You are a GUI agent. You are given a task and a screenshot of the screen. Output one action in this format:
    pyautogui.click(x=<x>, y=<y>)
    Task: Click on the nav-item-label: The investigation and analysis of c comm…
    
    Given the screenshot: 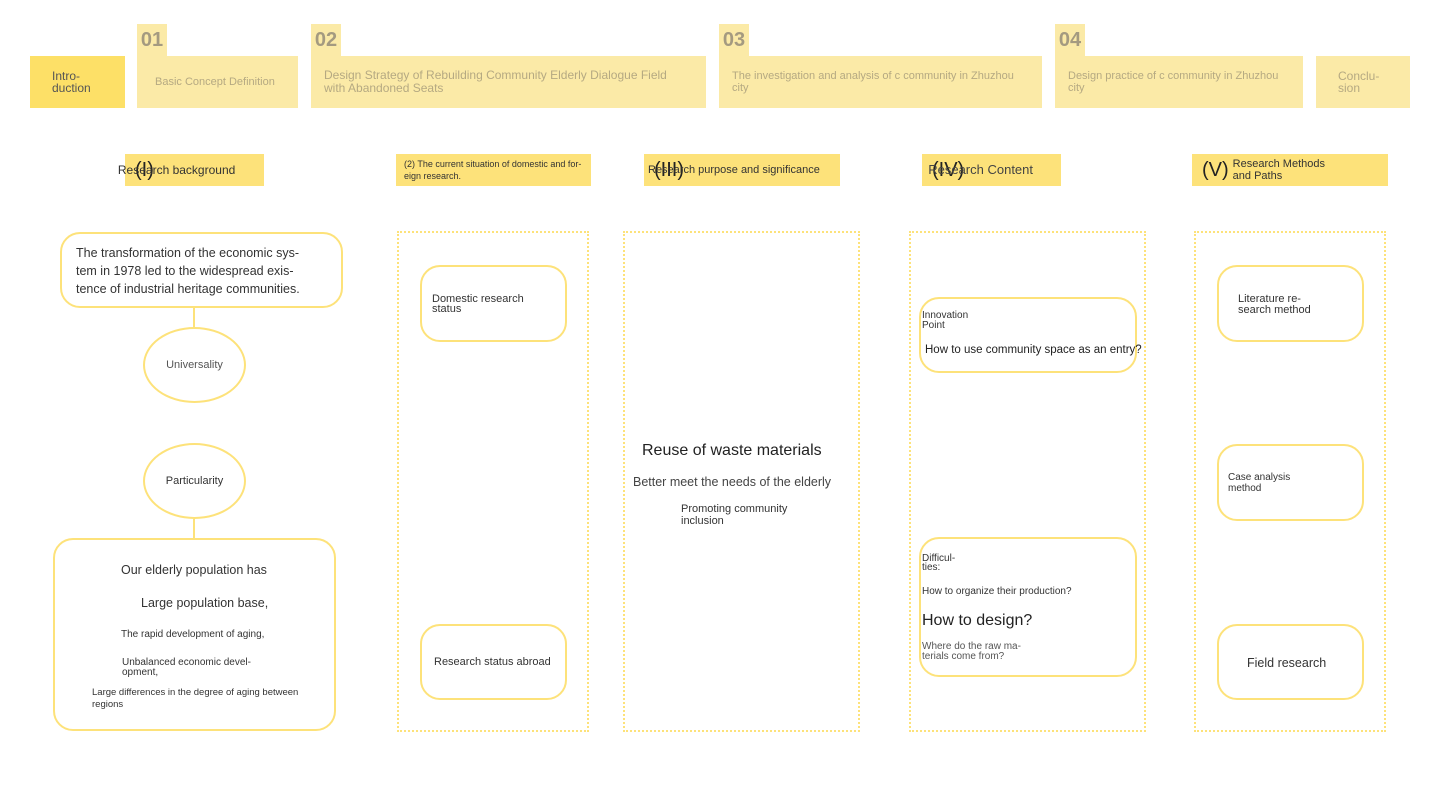 What is the action you would take?
    pyautogui.click(x=873, y=82)
    